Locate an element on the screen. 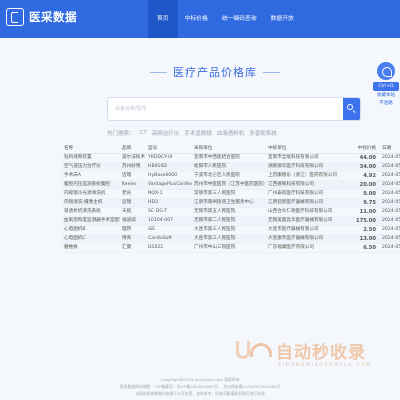 The image size is (400, 400). watermark-mark-icon is located at coordinates (255, 350).